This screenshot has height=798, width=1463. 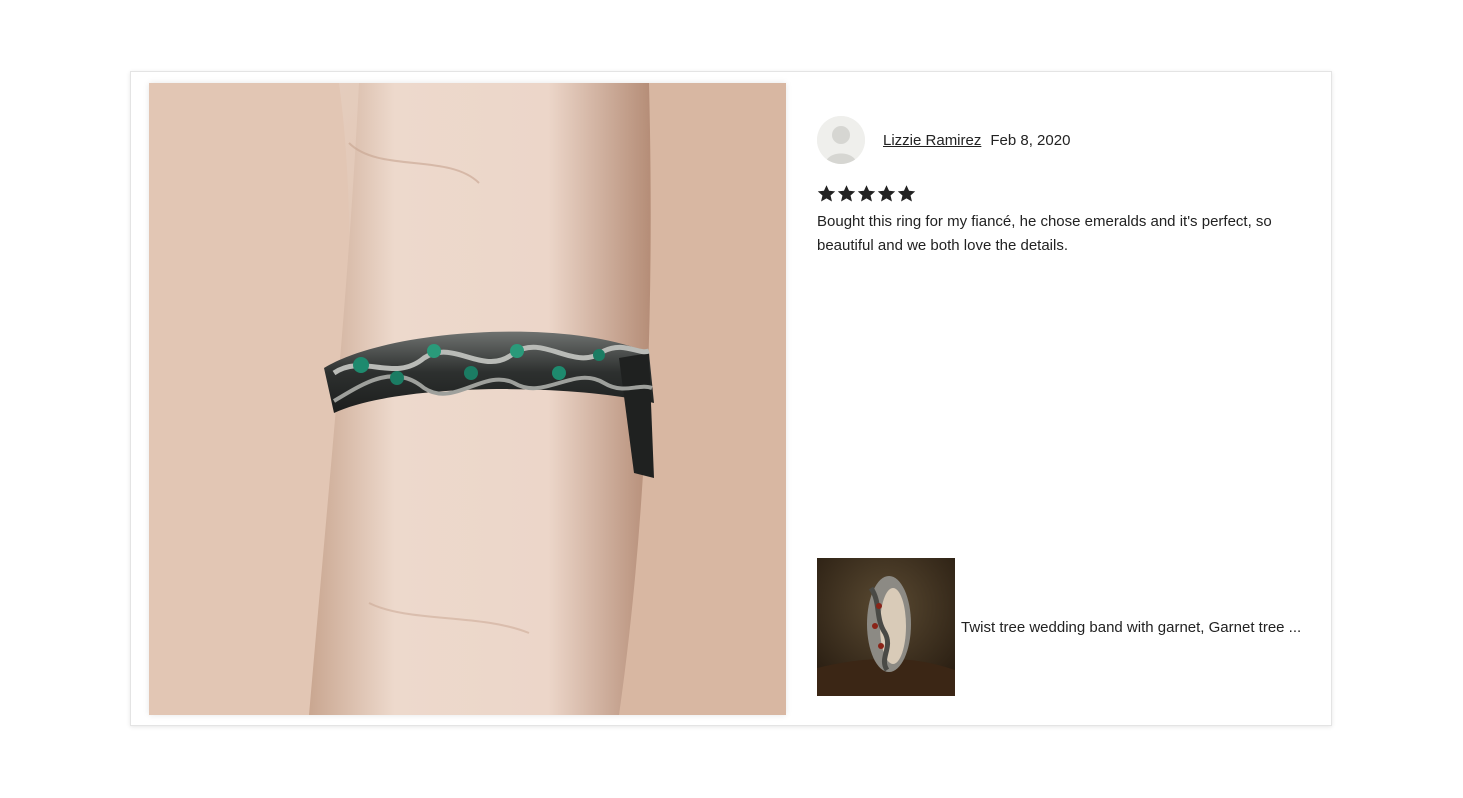 What do you see at coordinates (1062, 195) in the screenshot?
I see `star-rating` at bounding box center [1062, 195].